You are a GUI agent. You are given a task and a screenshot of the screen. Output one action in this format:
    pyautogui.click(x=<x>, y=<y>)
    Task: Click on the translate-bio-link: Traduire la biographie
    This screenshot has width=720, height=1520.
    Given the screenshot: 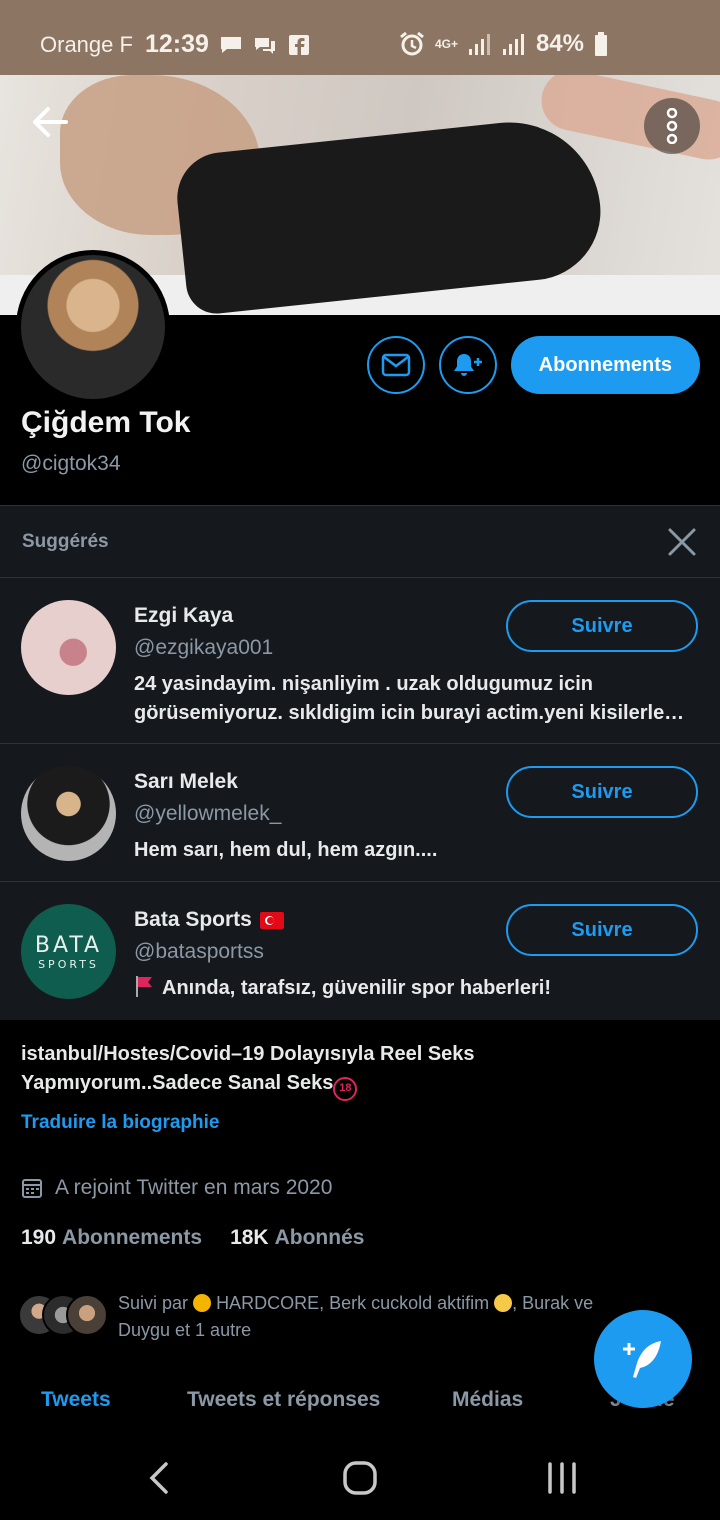 What is the action you would take?
    pyautogui.click(x=120, y=1123)
    